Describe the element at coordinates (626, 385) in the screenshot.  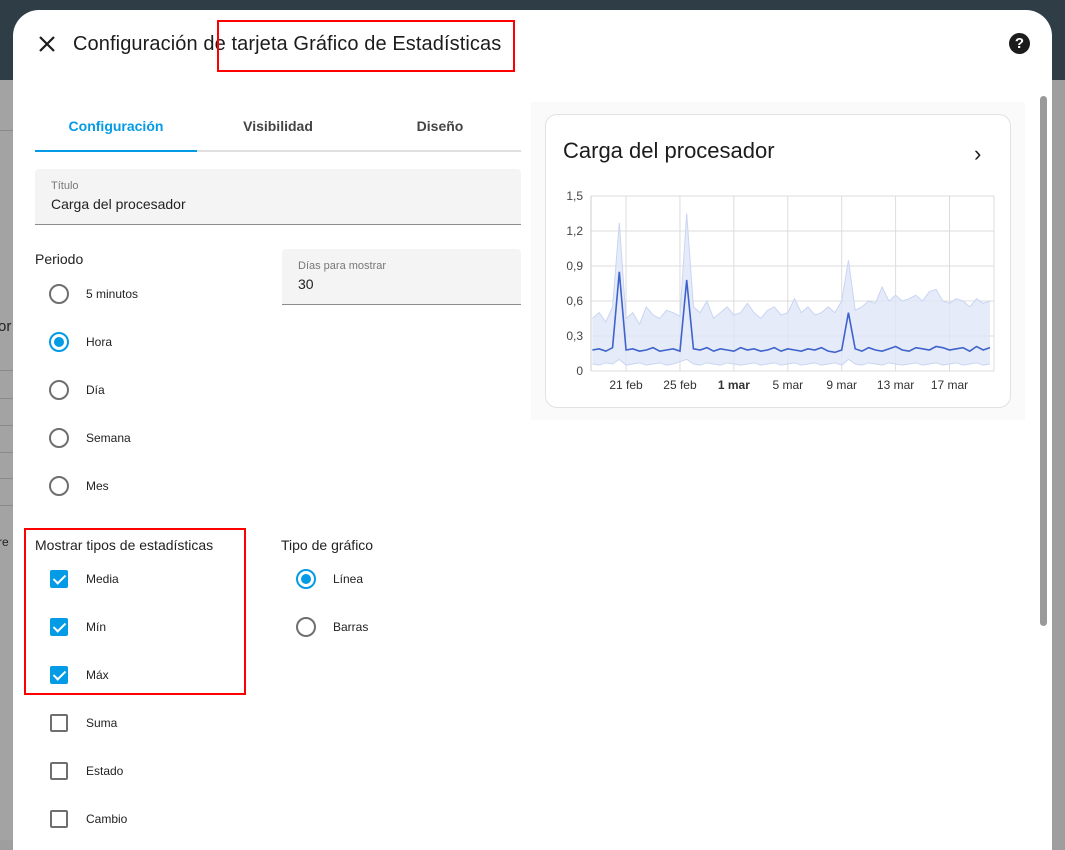
I see `x-tick-label: 21 feb` at that location.